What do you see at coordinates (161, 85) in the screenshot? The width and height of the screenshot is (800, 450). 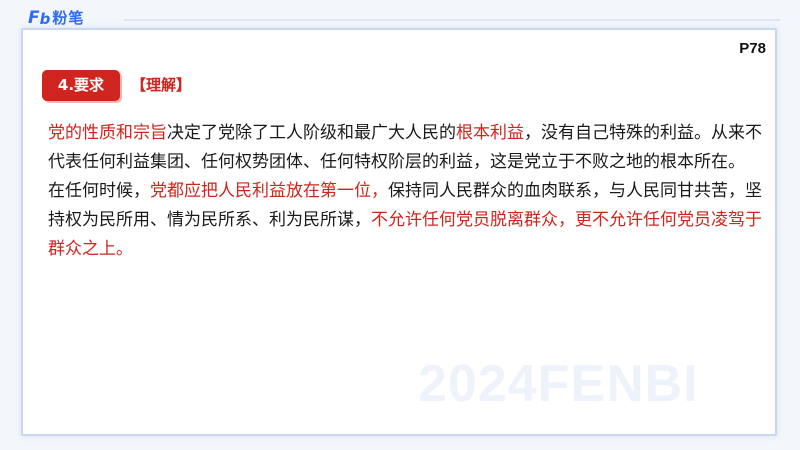 I see `section-tag: 【理解】` at bounding box center [161, 85].